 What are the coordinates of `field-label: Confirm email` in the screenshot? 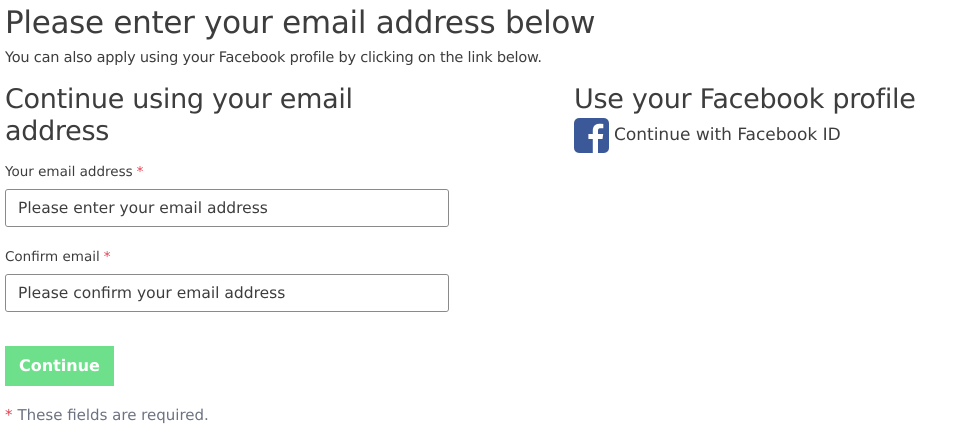 It's located at (52, 257).